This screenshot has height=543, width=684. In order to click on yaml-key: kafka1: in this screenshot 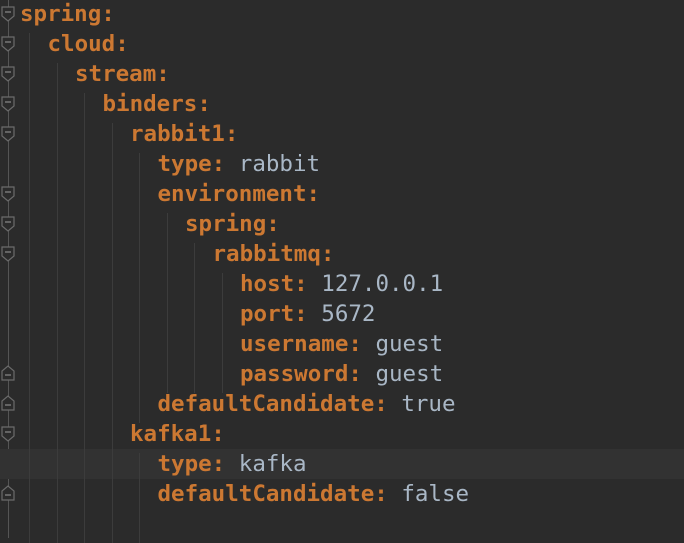, I will do `click(177, 434)`.